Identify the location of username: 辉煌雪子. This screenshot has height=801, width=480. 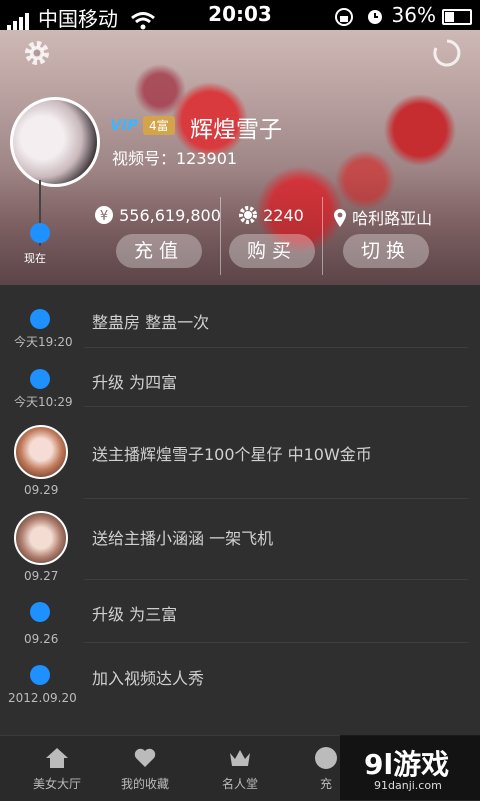
(236, 130).